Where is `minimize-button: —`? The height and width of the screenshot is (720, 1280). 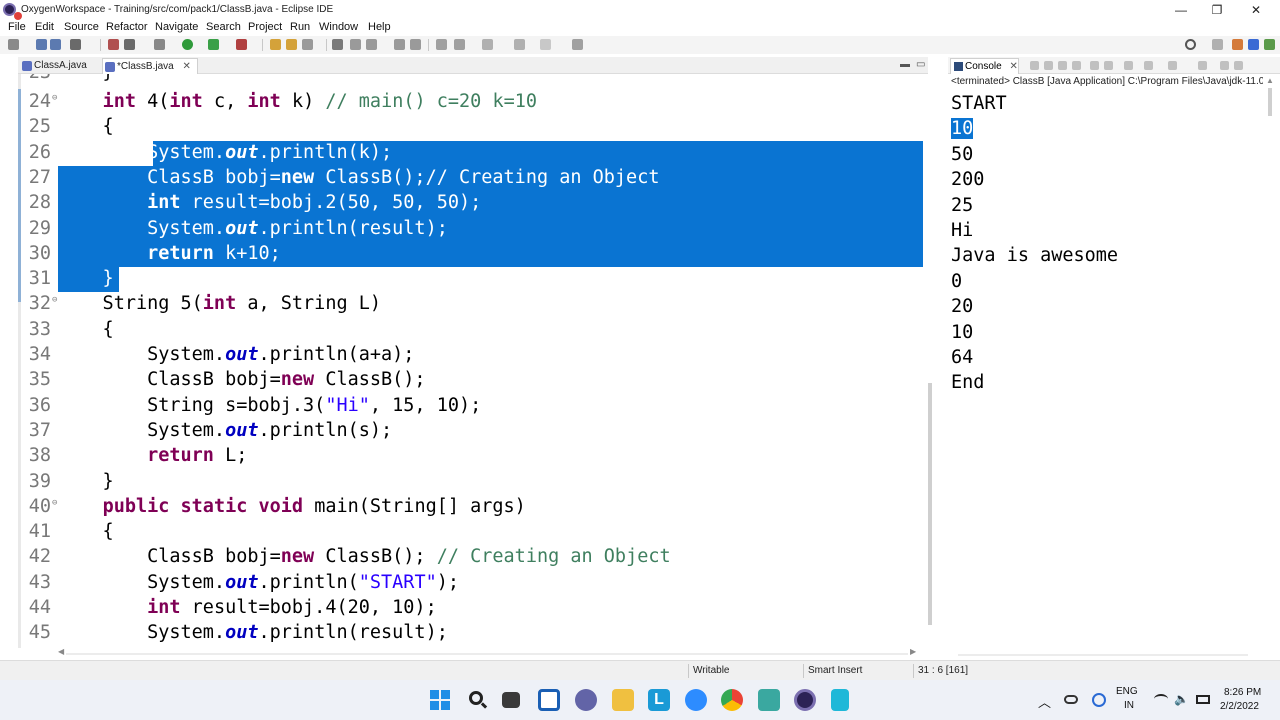 minimize-button: — is located at coordinates (1181, 10).